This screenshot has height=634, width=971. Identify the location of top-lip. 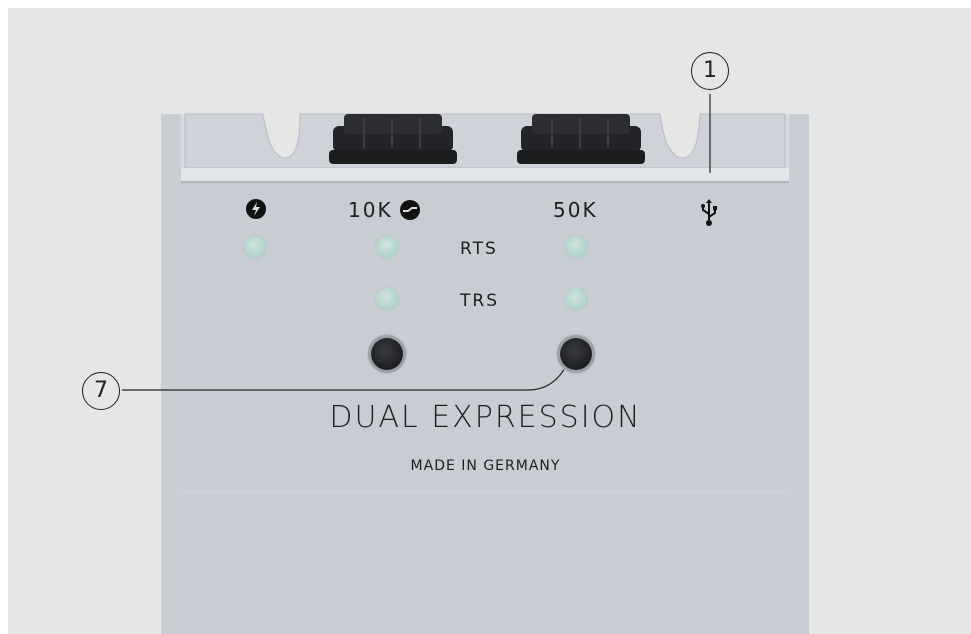
(485, 175).